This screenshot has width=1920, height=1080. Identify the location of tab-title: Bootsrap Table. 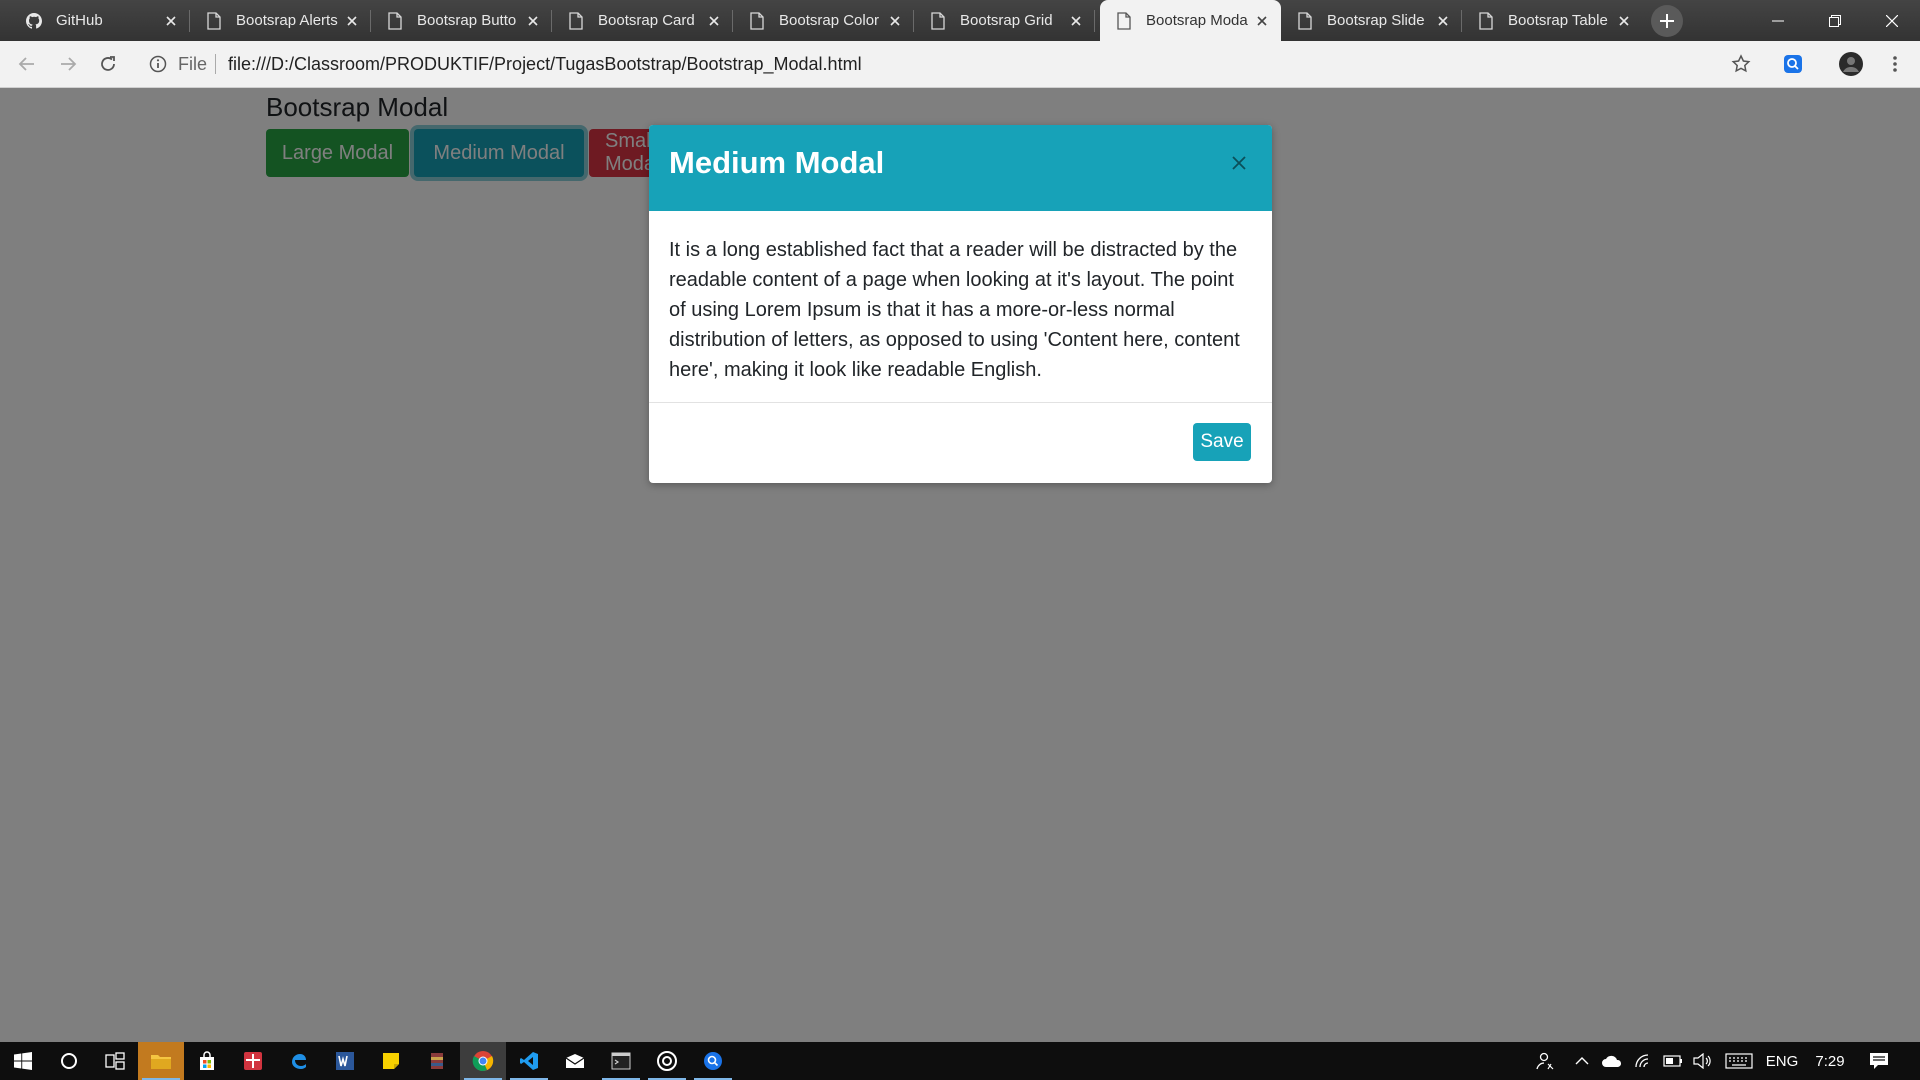
(1558, 20).